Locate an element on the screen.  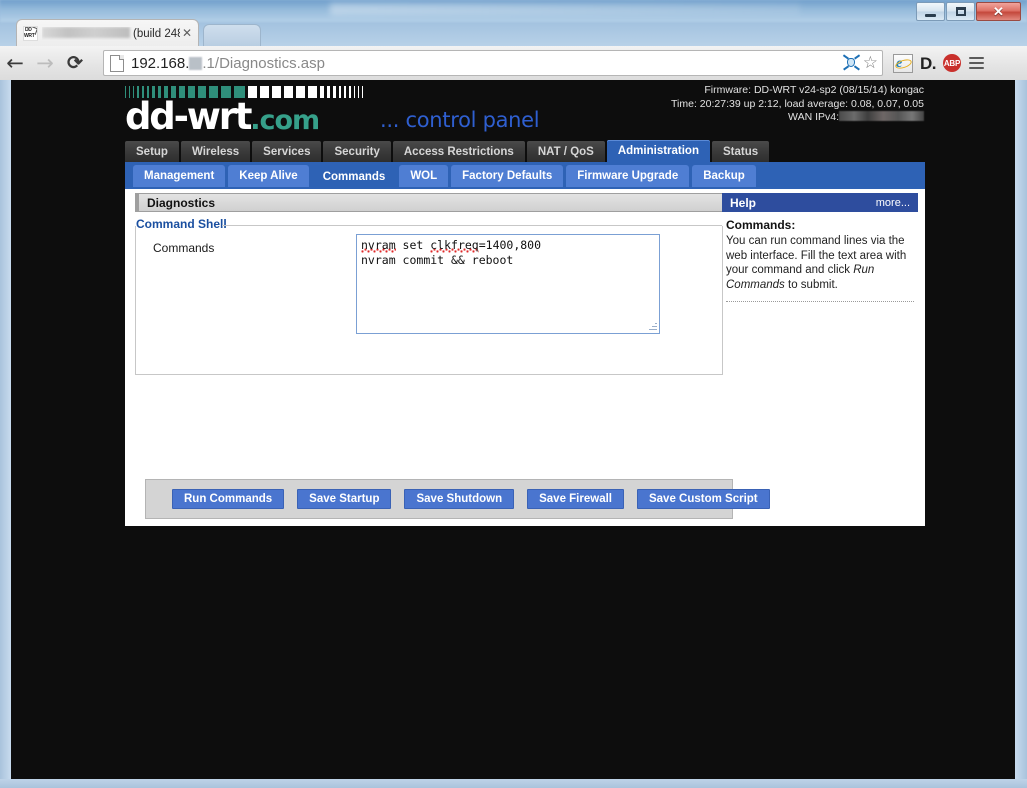
browser-tab-active: DD WRT (build 24865M) ✕ is located at coordinates (107, 32).